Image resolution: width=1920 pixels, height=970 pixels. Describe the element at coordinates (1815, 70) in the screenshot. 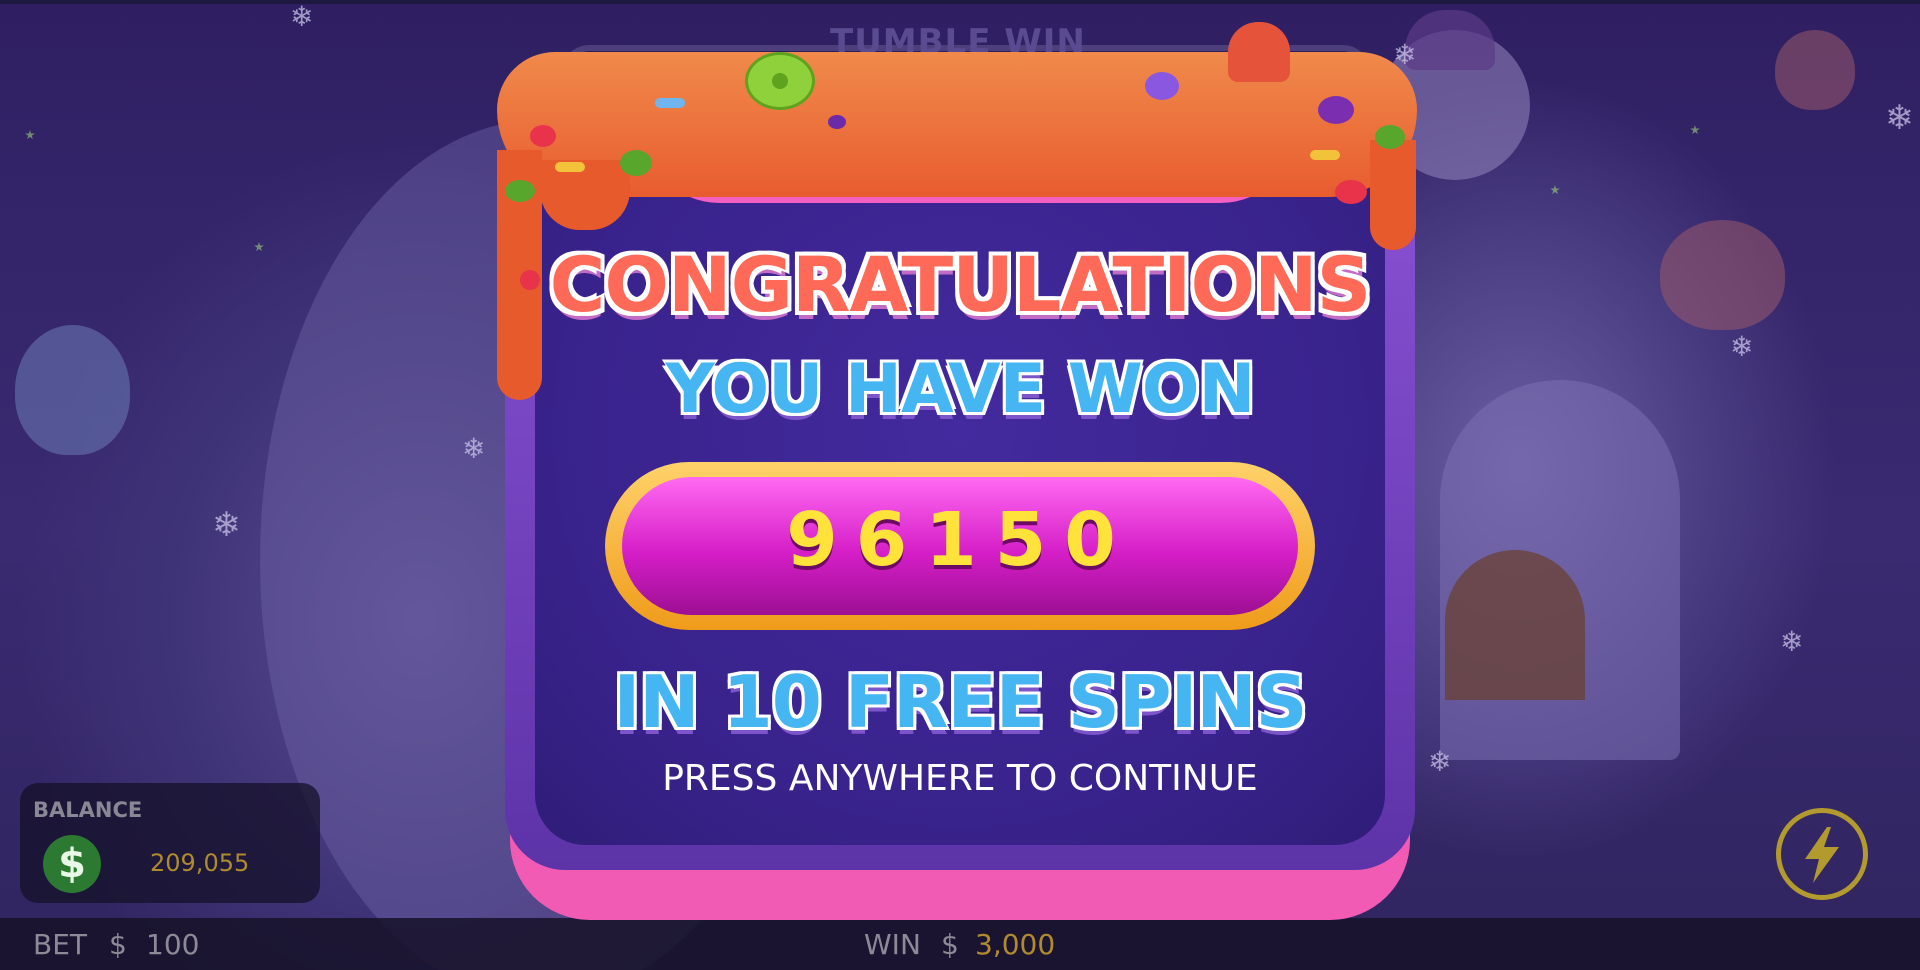

I see `hot-air-balloon-decoration` at that location.